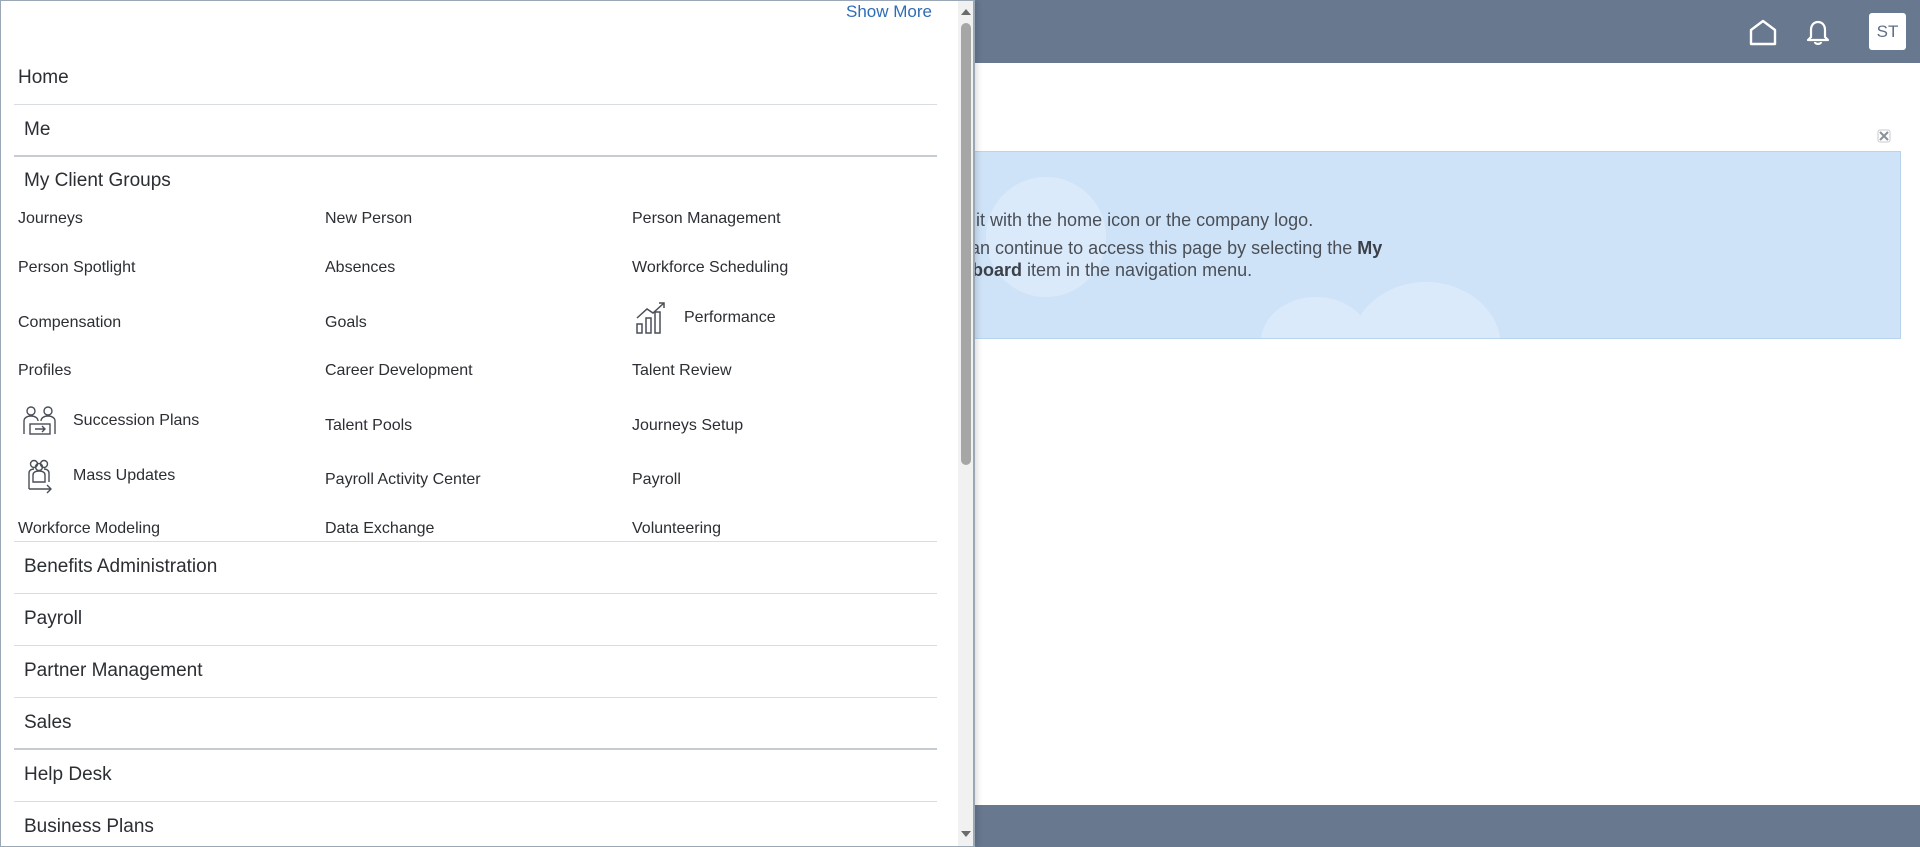  I want to click on nav-item-label: Volunteering, so click(676, 528).